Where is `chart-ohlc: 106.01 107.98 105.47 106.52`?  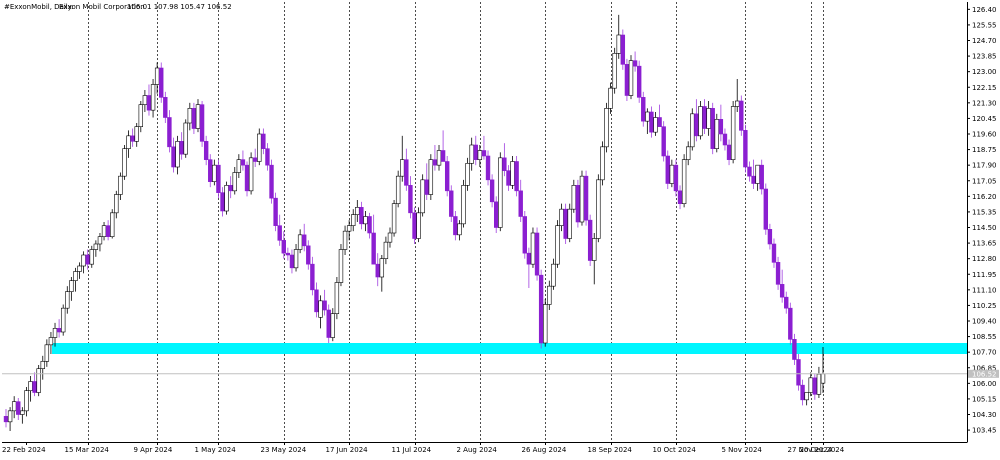
chart-ohlc: 106.01 107.98 105.47 106.52 is located at coordinates (179, 7).